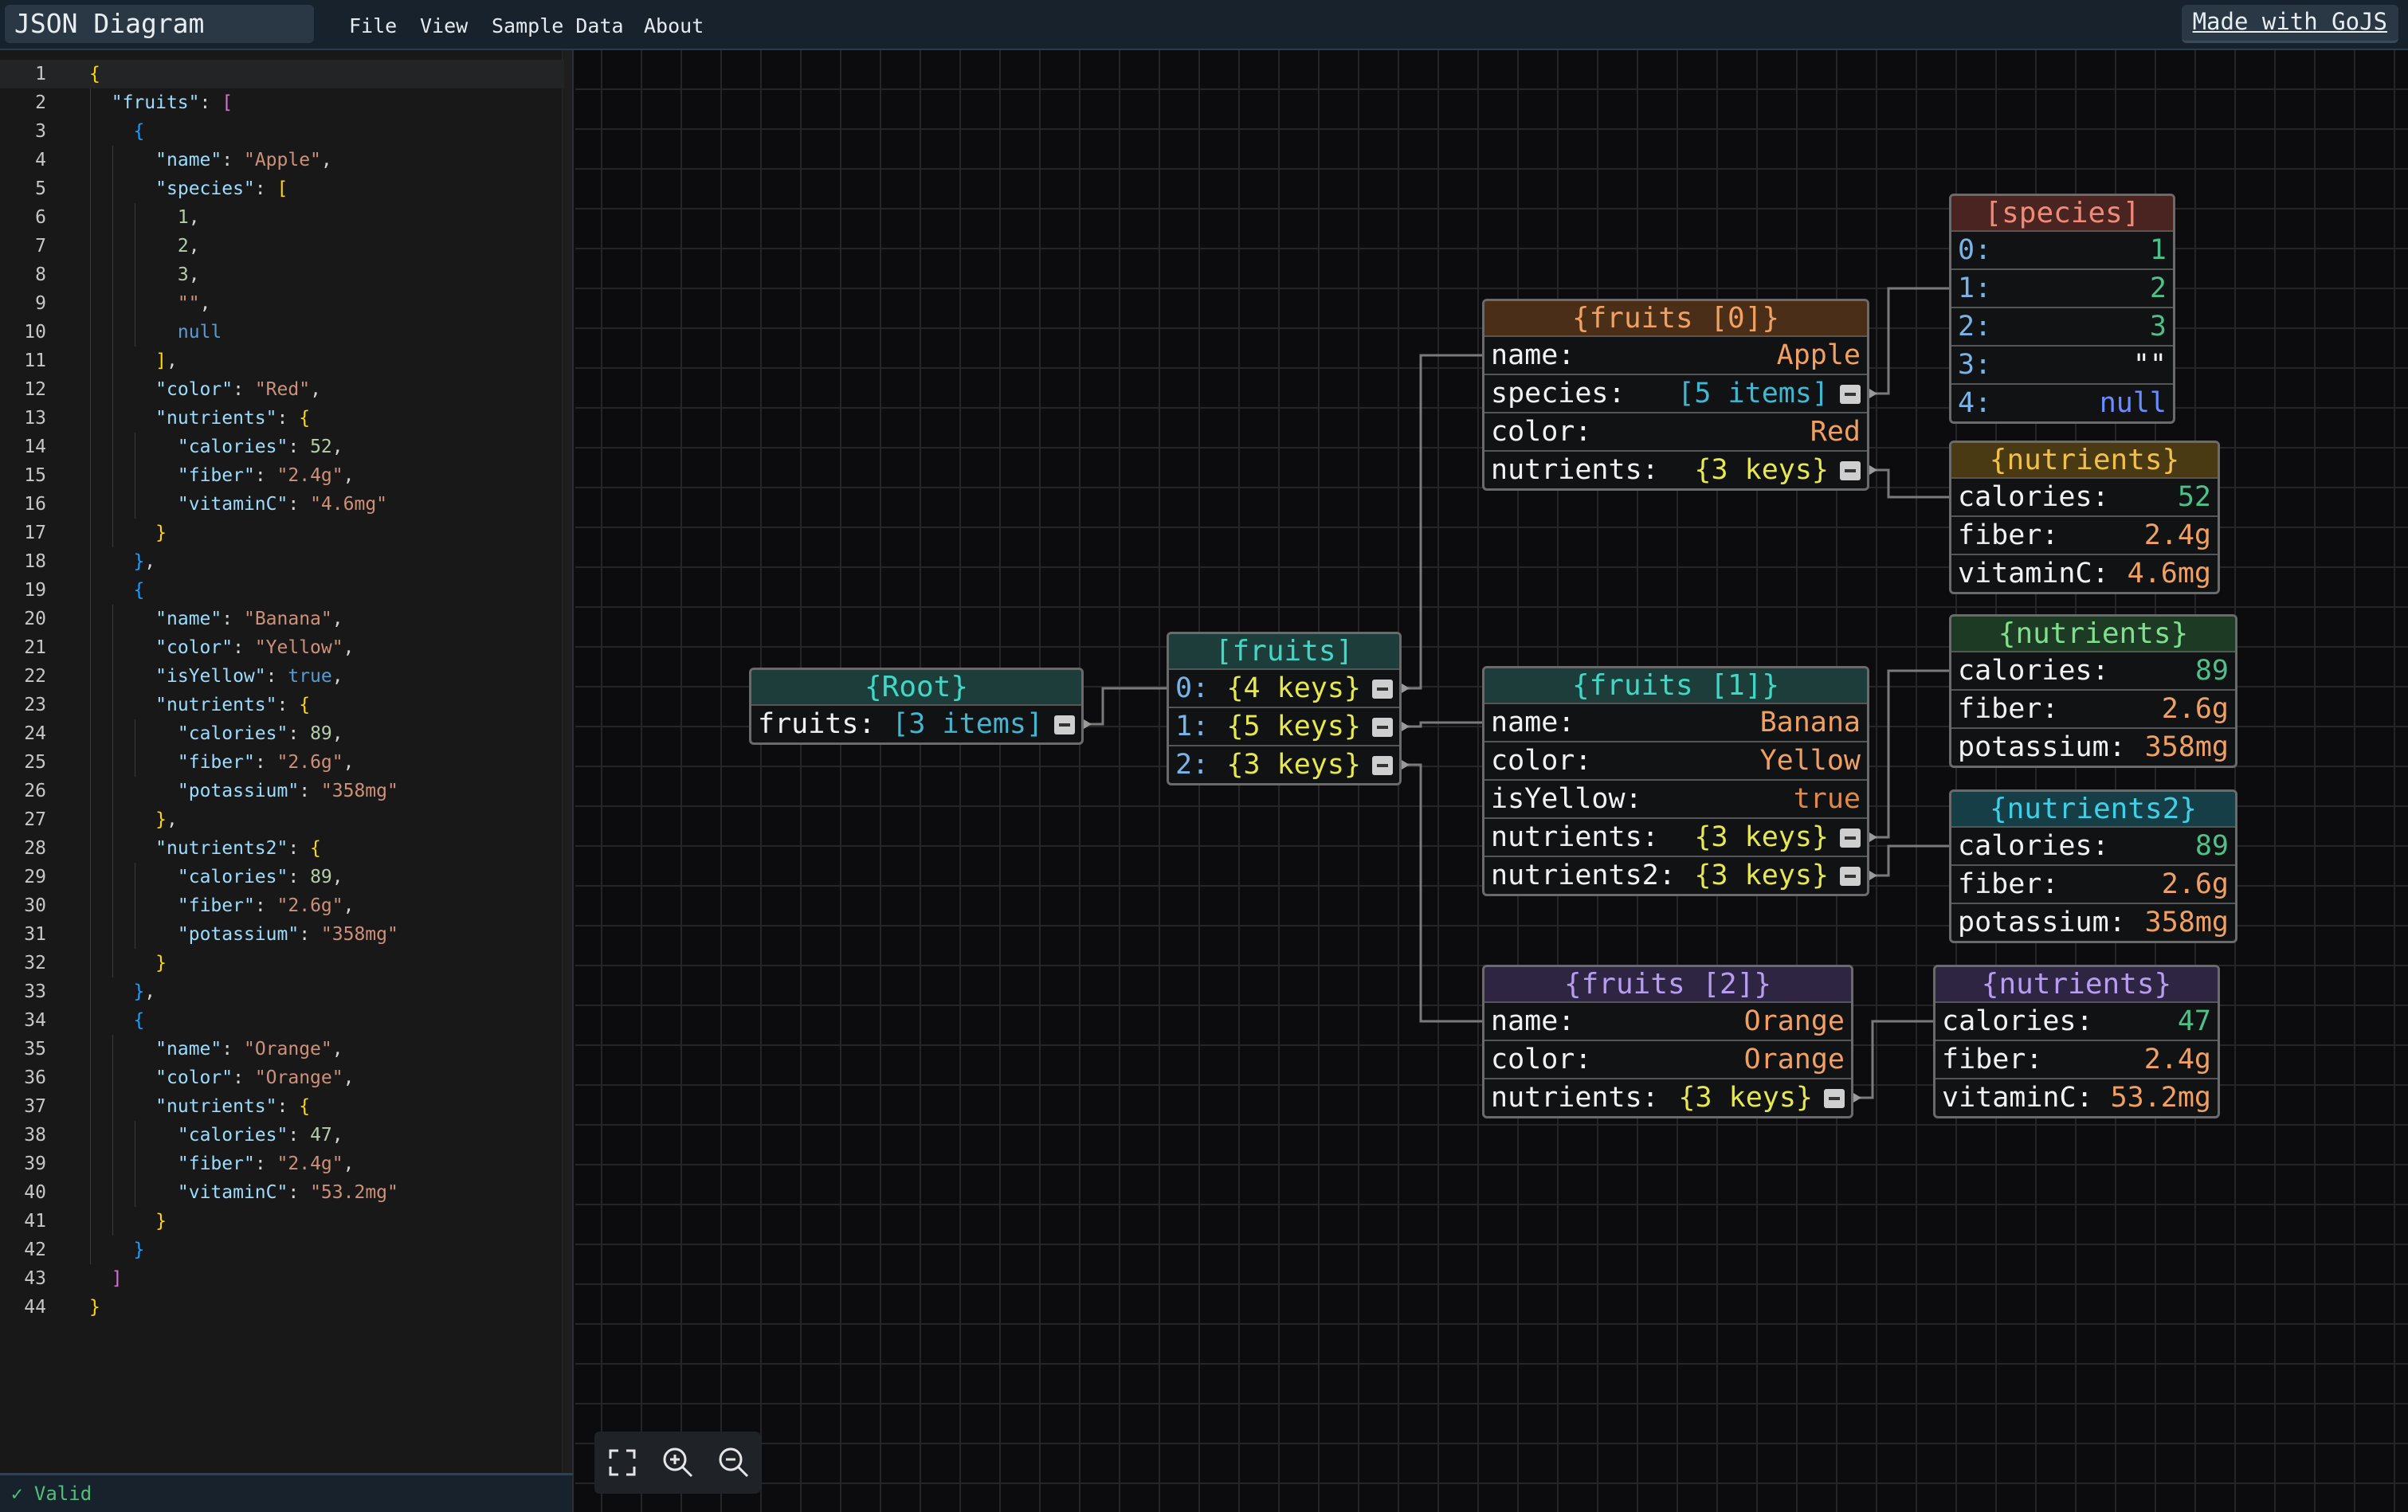 The width and height of the screenshot is (2408, 1512). What do you see at coordinates (282, 676) in the screenshot?
I see `code-line: 22 "isYellow": true,` at bounding box center [282, 676].